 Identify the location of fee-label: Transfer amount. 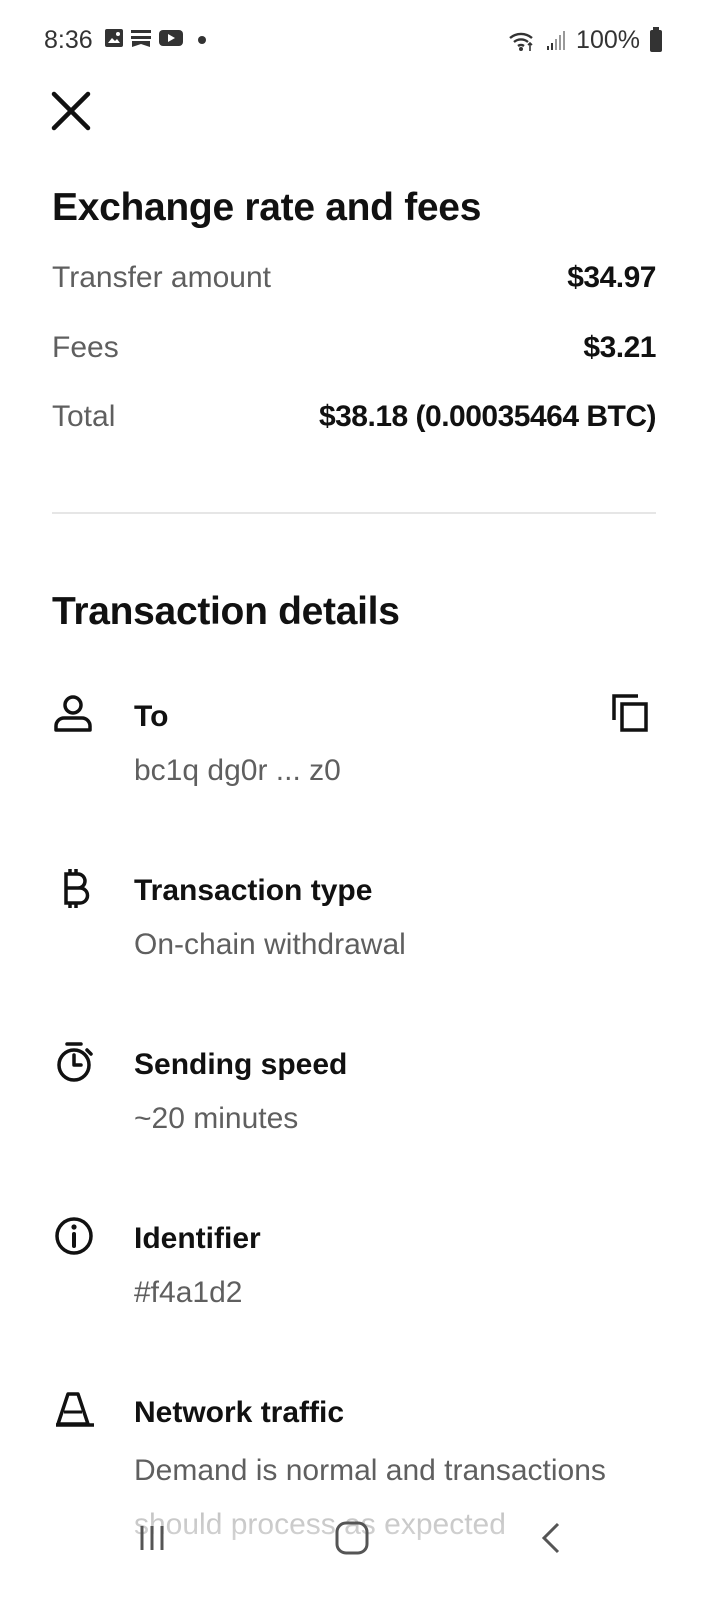
(161, 277).